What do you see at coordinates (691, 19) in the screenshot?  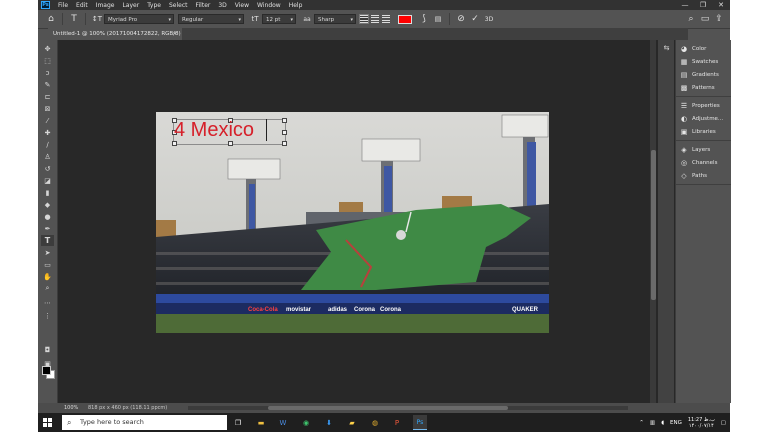 I see `search-icon: ⌕` at bounding box center [691, 19].